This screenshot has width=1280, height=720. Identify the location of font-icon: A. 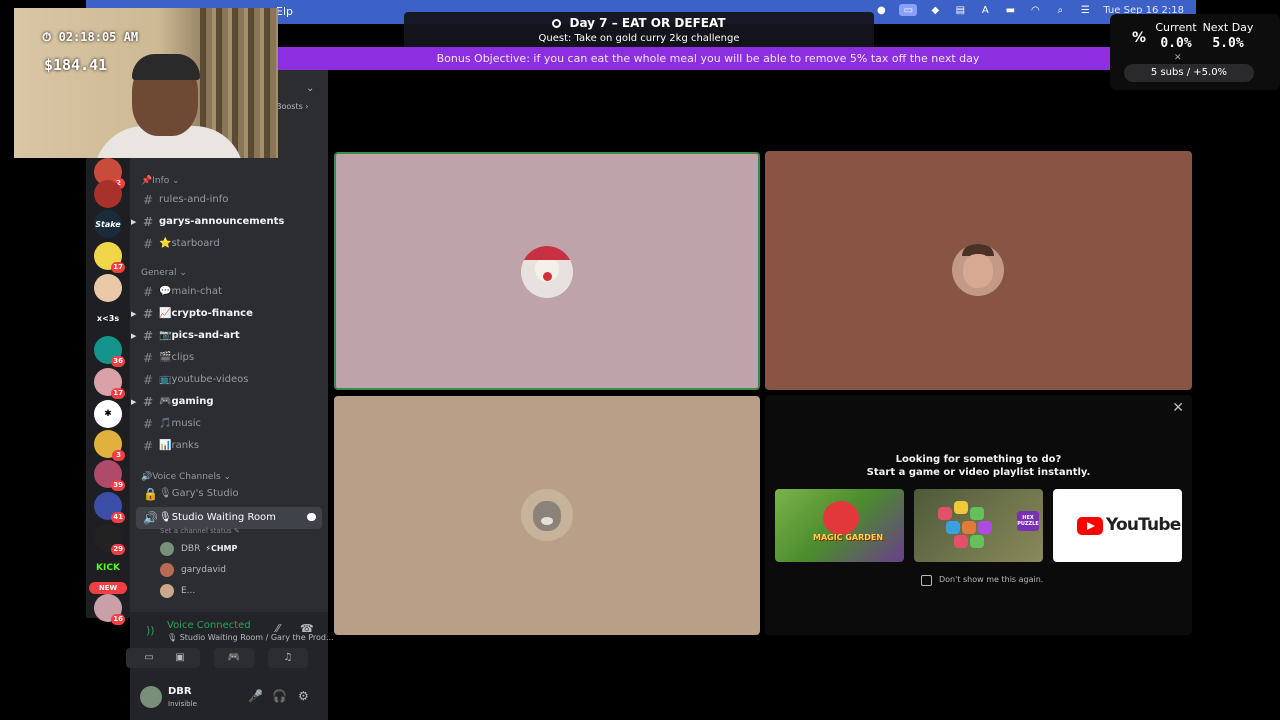
(985, 10).